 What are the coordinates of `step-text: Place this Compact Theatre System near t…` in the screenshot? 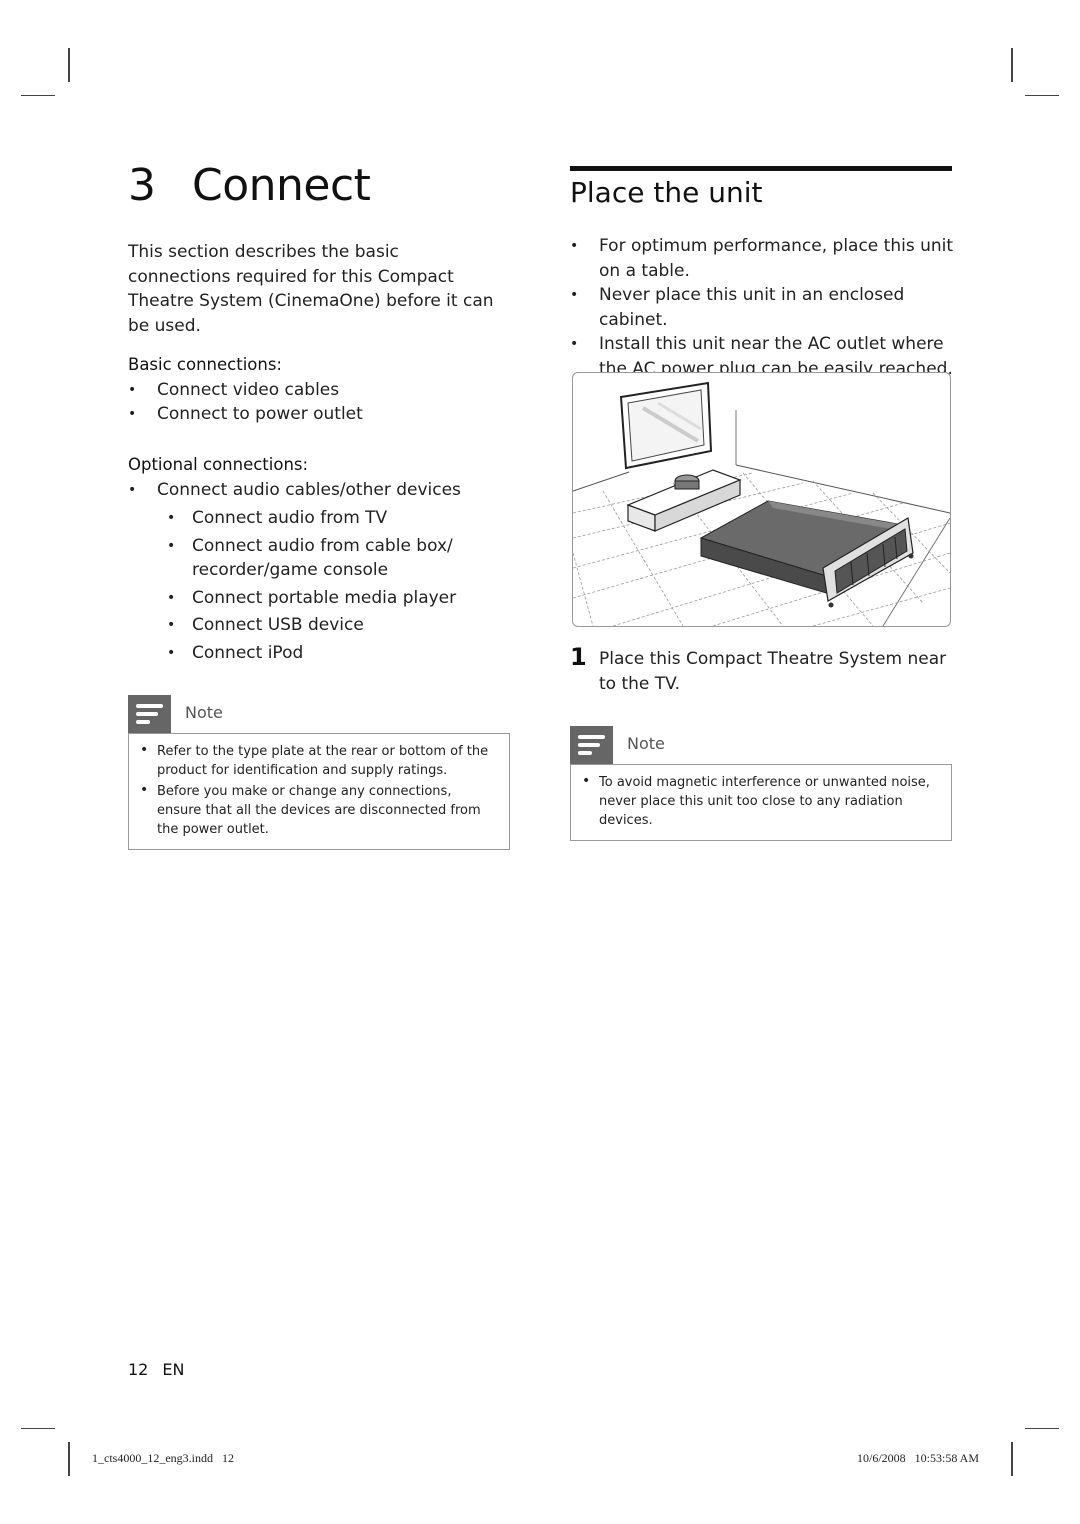 It's located at (773, 671).